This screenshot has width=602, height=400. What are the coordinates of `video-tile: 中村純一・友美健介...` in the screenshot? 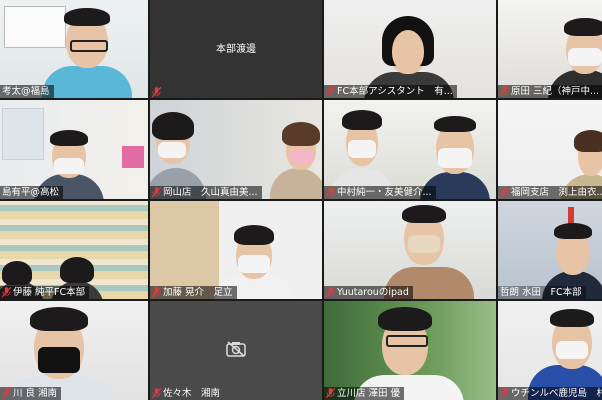 It's located at (410, 149).